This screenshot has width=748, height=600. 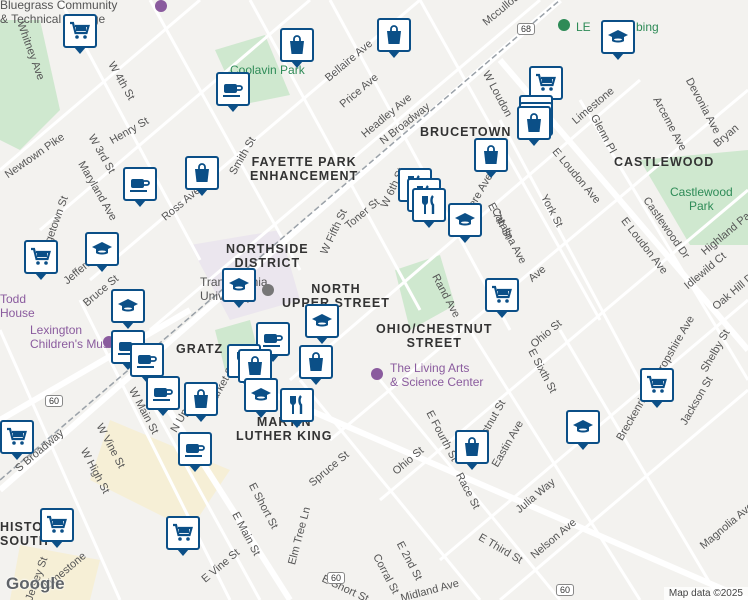 What do you see at coordinates (436, 375) in the screenshot?
I see `poi-label: The Living Arts & Science Center` at bounding box center [436, 375].